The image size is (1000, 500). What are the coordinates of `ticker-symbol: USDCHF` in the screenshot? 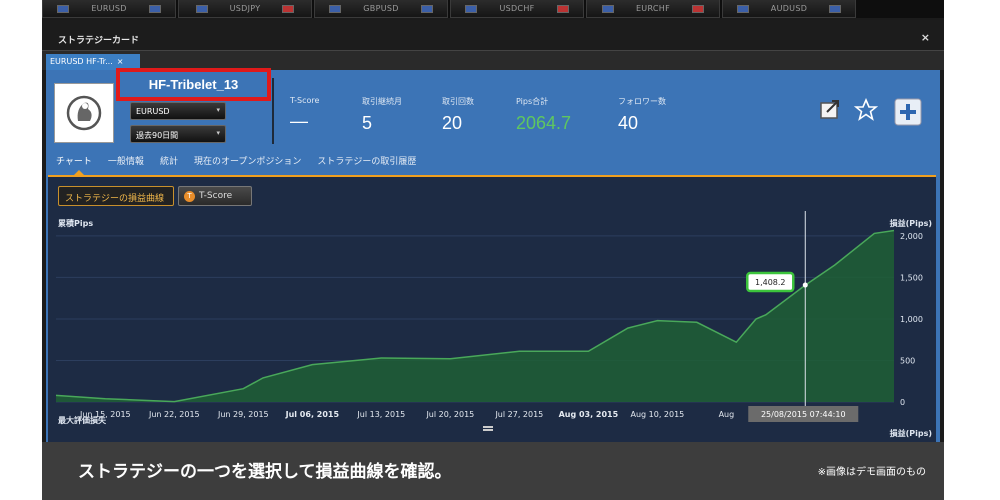 It's located at (517, 8).